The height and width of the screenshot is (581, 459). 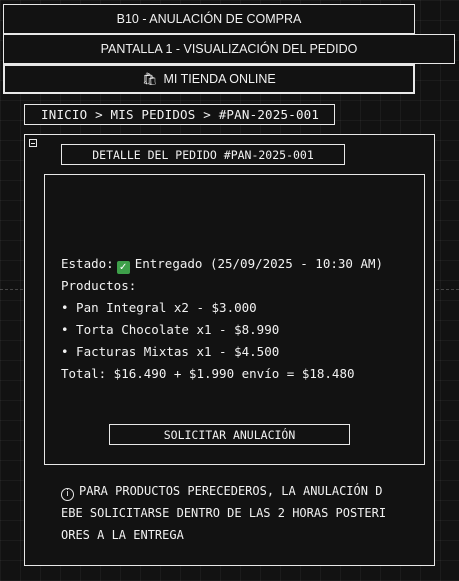 I want to click on section-title: B10 - ANULACIÓN DE COMPRA, so click(x=209, y=19).